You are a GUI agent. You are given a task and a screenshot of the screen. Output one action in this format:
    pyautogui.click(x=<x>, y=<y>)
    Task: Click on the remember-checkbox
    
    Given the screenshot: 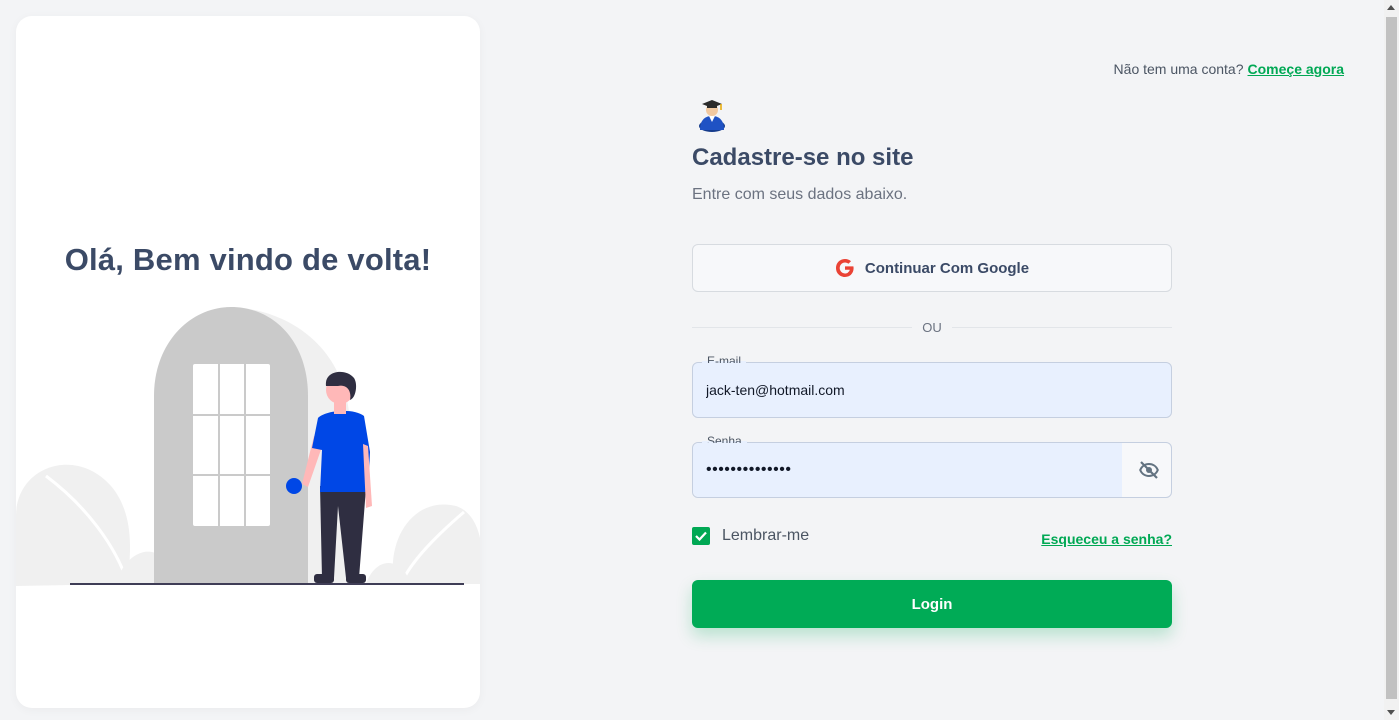 What is the action you would take?
    pyautogui.click(x=701, y=536)
    